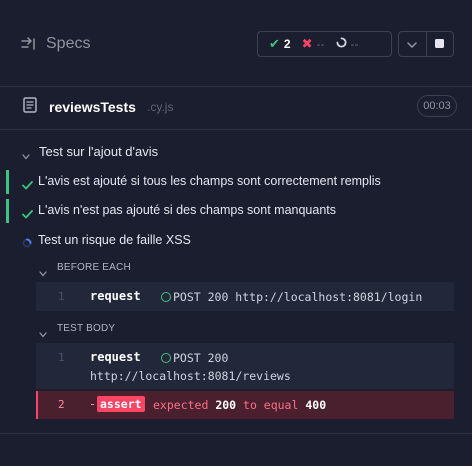 The width and height of the screenshot is (472, 466). I want to click on assert-expected-value: 200, so click(226, 405).